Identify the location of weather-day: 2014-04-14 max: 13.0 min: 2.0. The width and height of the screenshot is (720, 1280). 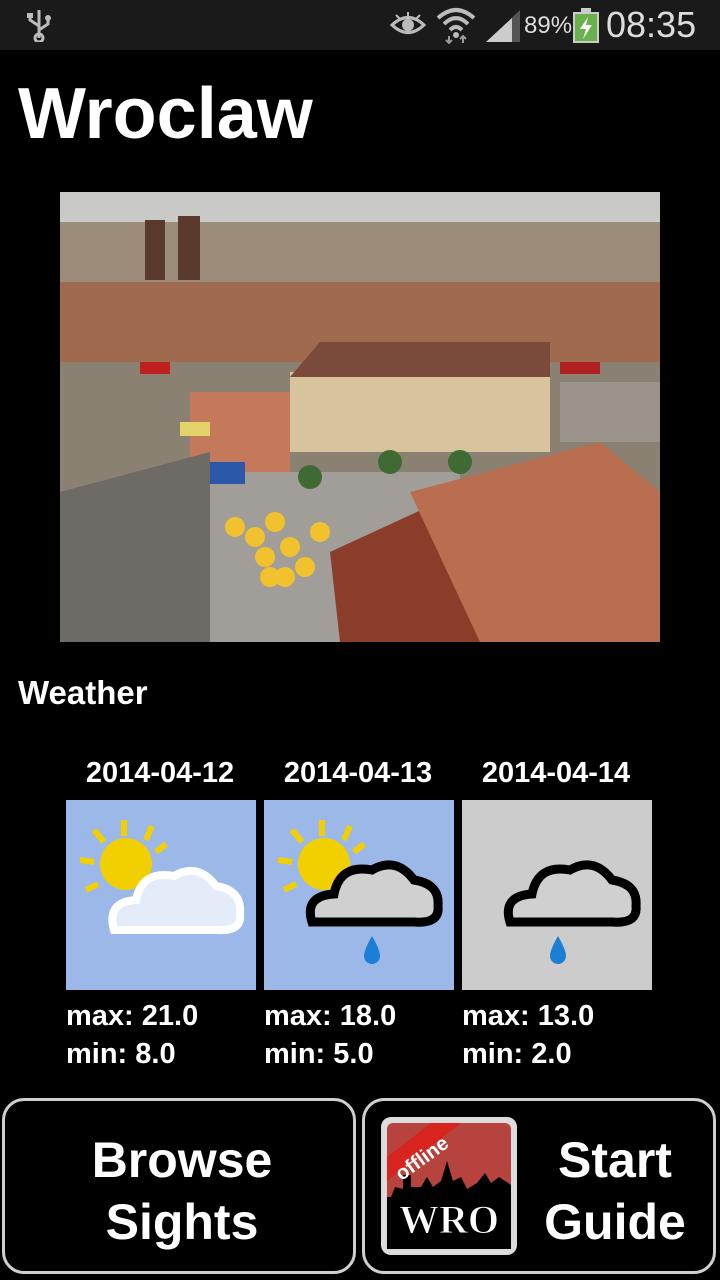
(556, 911).